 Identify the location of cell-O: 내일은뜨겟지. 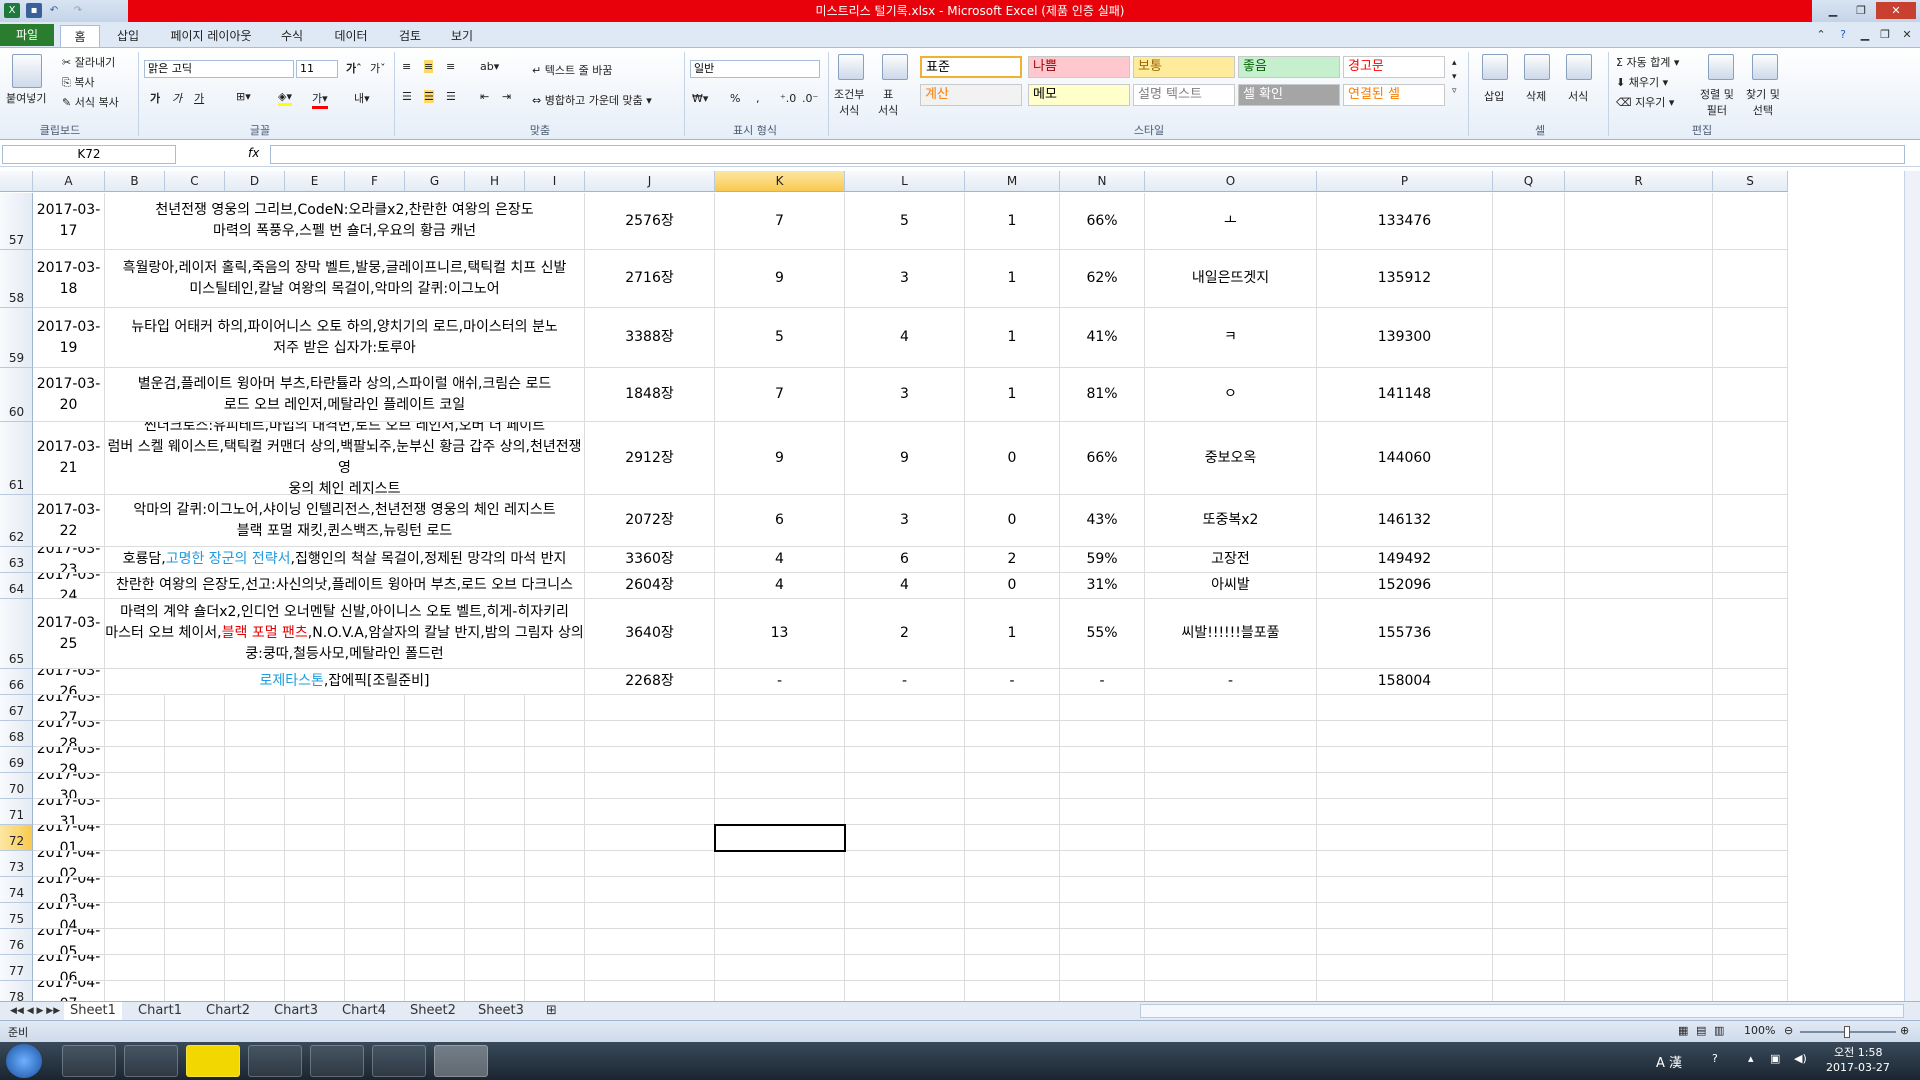
(1231, 279).